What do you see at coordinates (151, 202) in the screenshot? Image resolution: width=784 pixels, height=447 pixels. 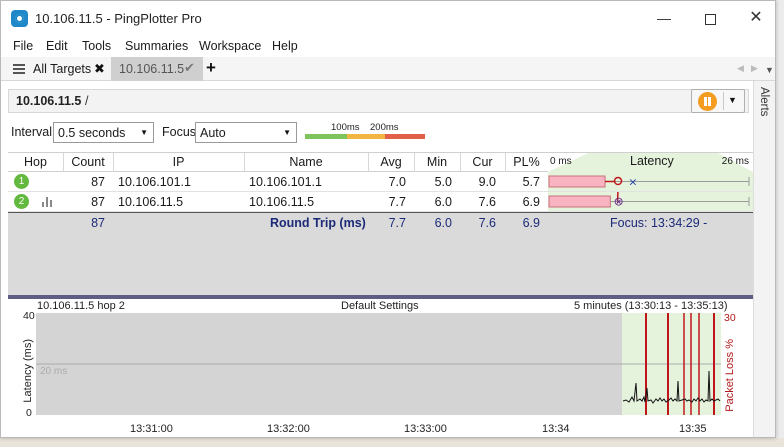 I see `ip-cell: 10.106.11.5` at bounding box center [151, 202].